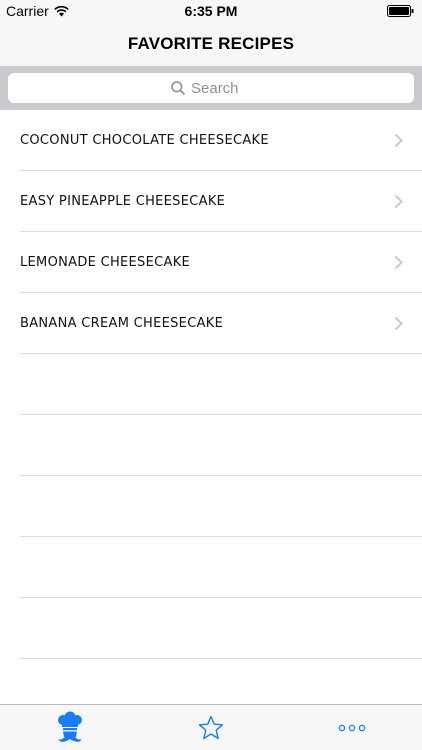 Image resolution: width=422 pixels, height=750 pixels. What do you see at coordinates (211, 262) in the screenshot?
I see `recipe-row: LEMONADE CHEESECAKE` at bounding box center [211, 262].